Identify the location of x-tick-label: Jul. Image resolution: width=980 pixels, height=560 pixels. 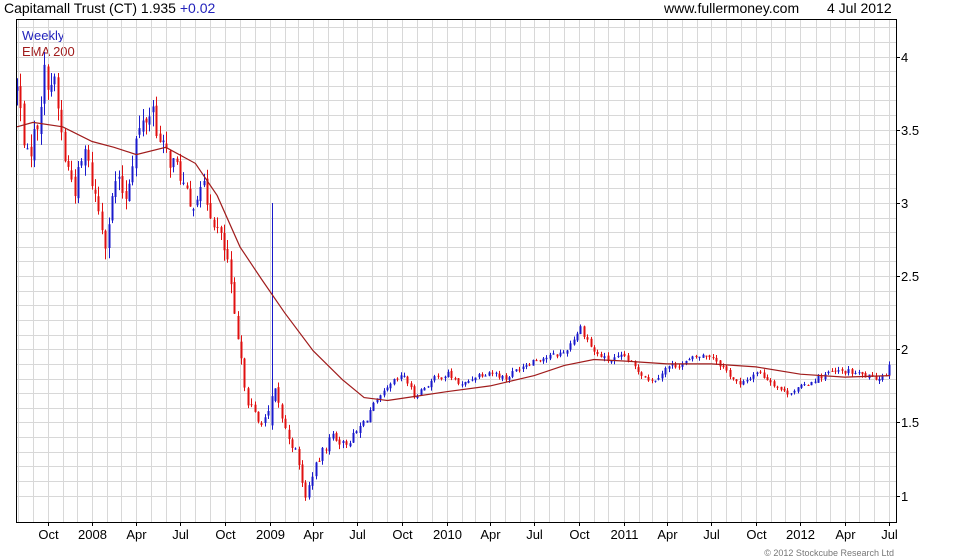
(889, 534).